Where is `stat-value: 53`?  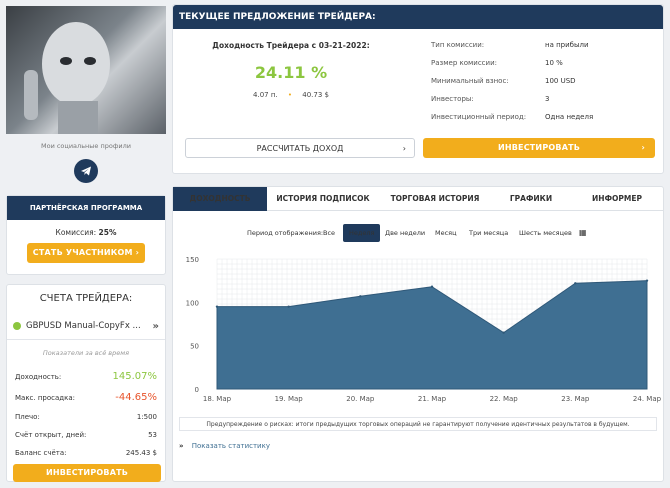
stat-value: 53 is located at coordinates (152, 435).